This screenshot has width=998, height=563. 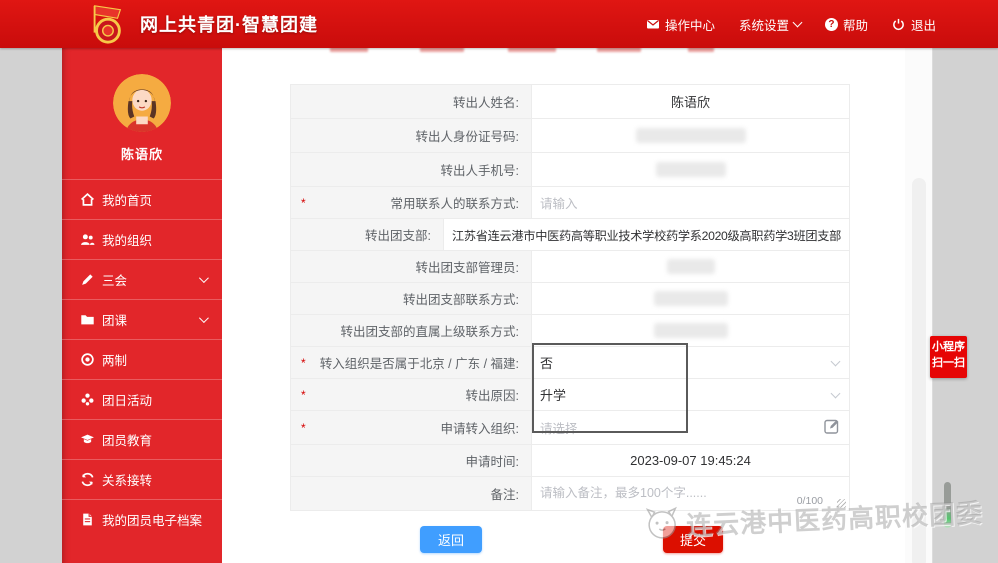 I want to click on field-label: 常用联系人的联系方式:, so click(x=454, y=204).